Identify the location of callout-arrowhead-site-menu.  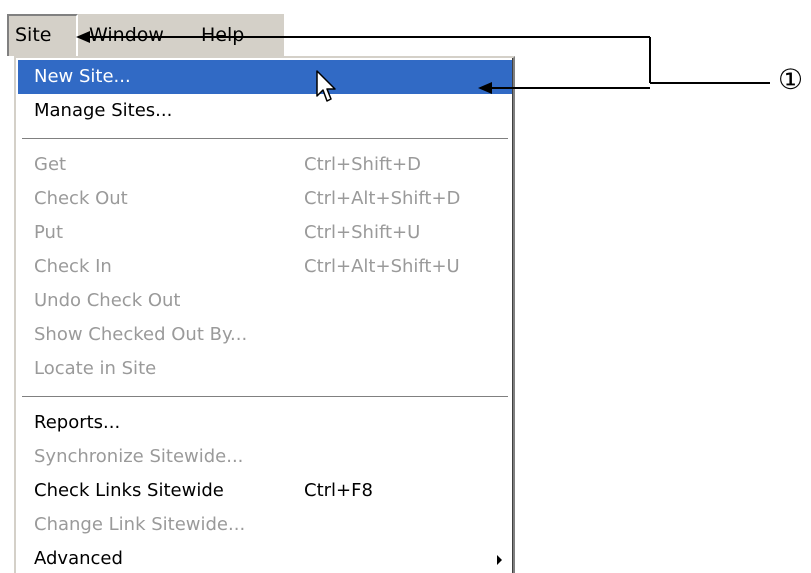
(83, 37).